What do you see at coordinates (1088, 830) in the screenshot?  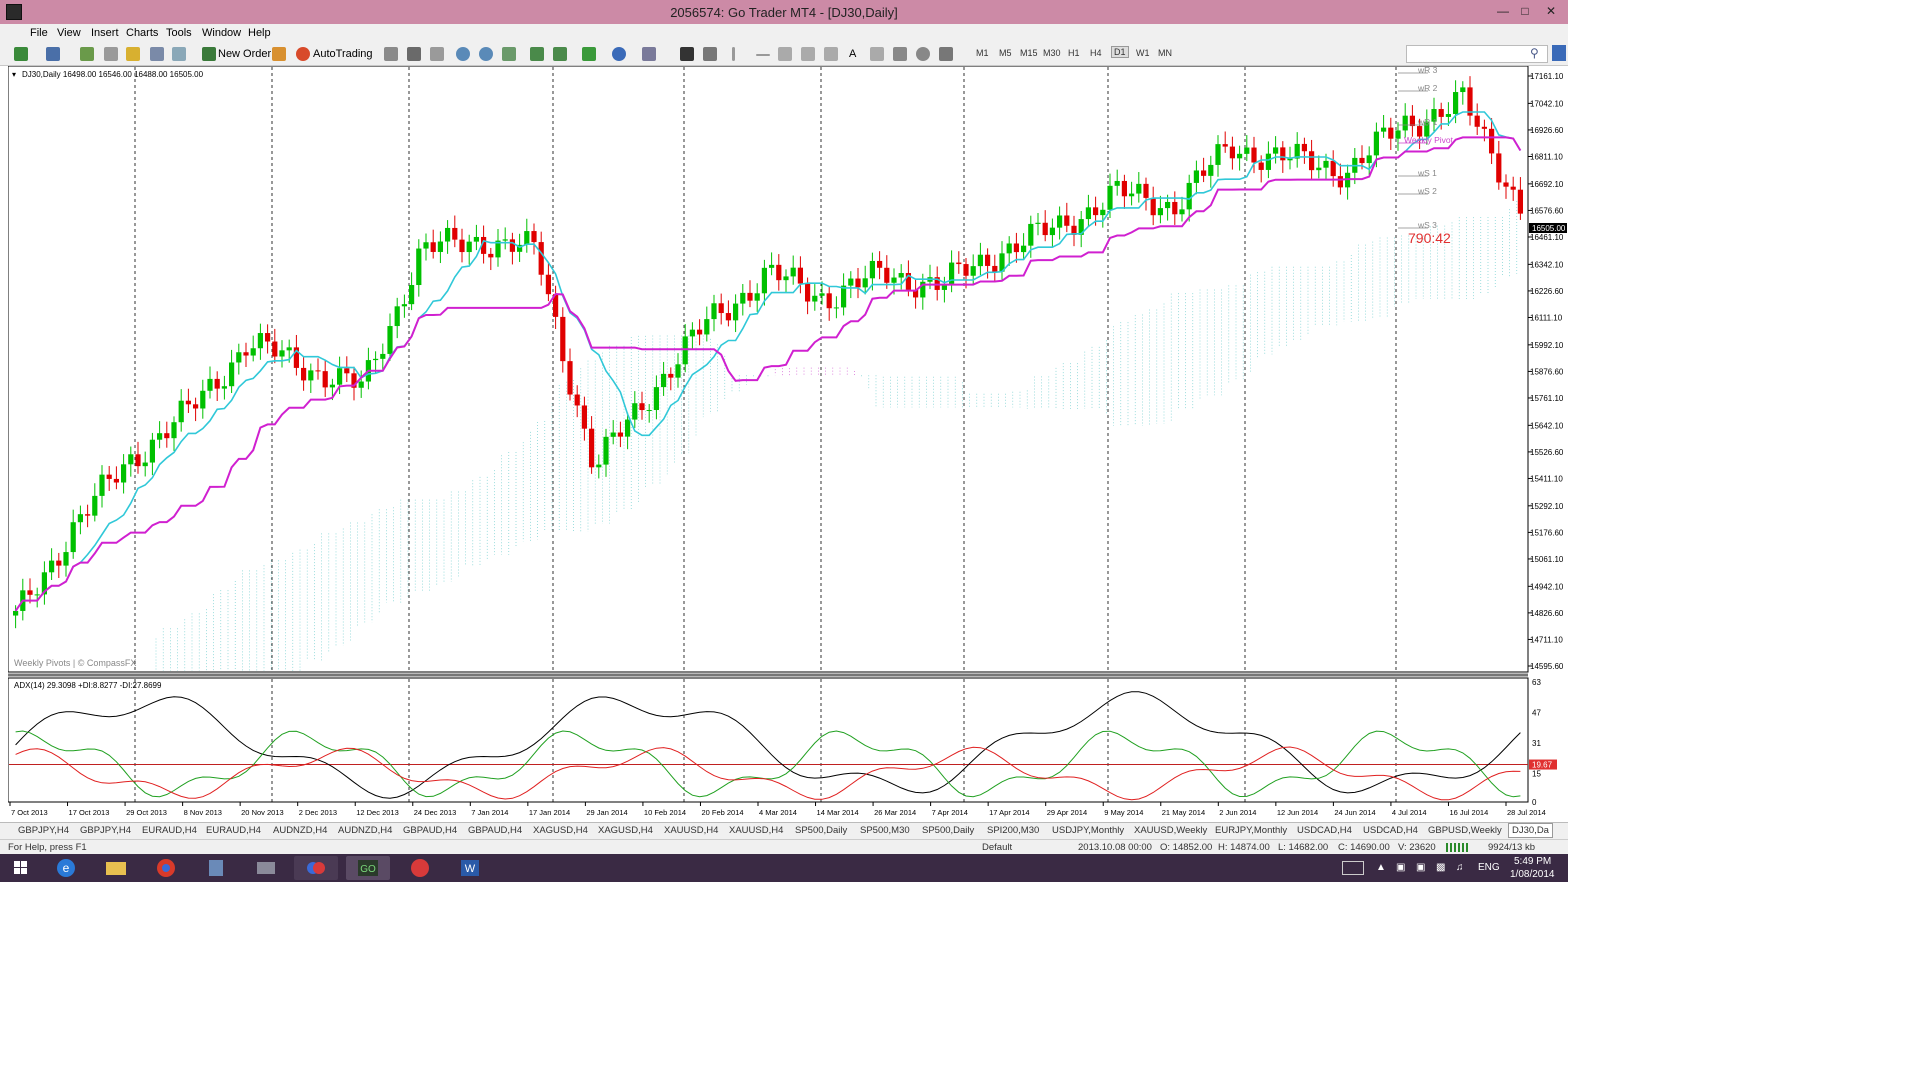 I see `chart-tab: USDJPY,Monthly` at bounding box center [1088, 830].